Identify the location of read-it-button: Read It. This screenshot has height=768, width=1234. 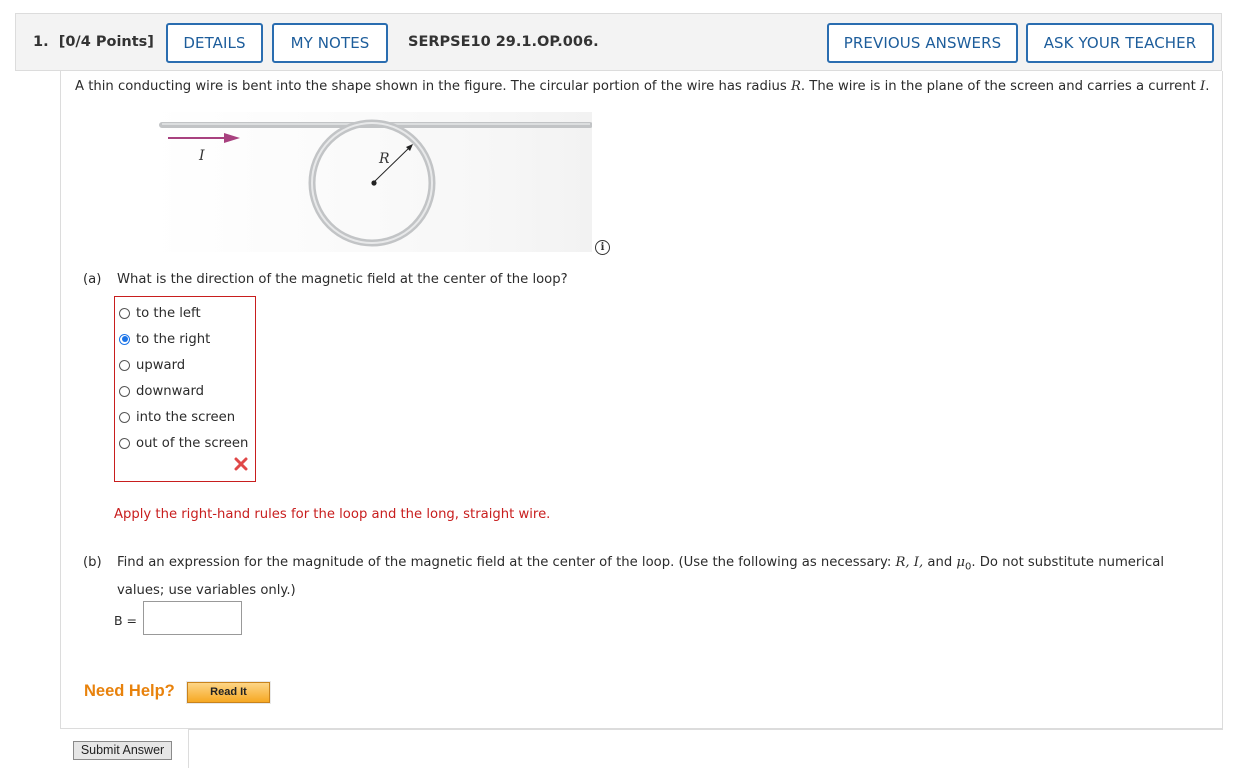
(228, 692).